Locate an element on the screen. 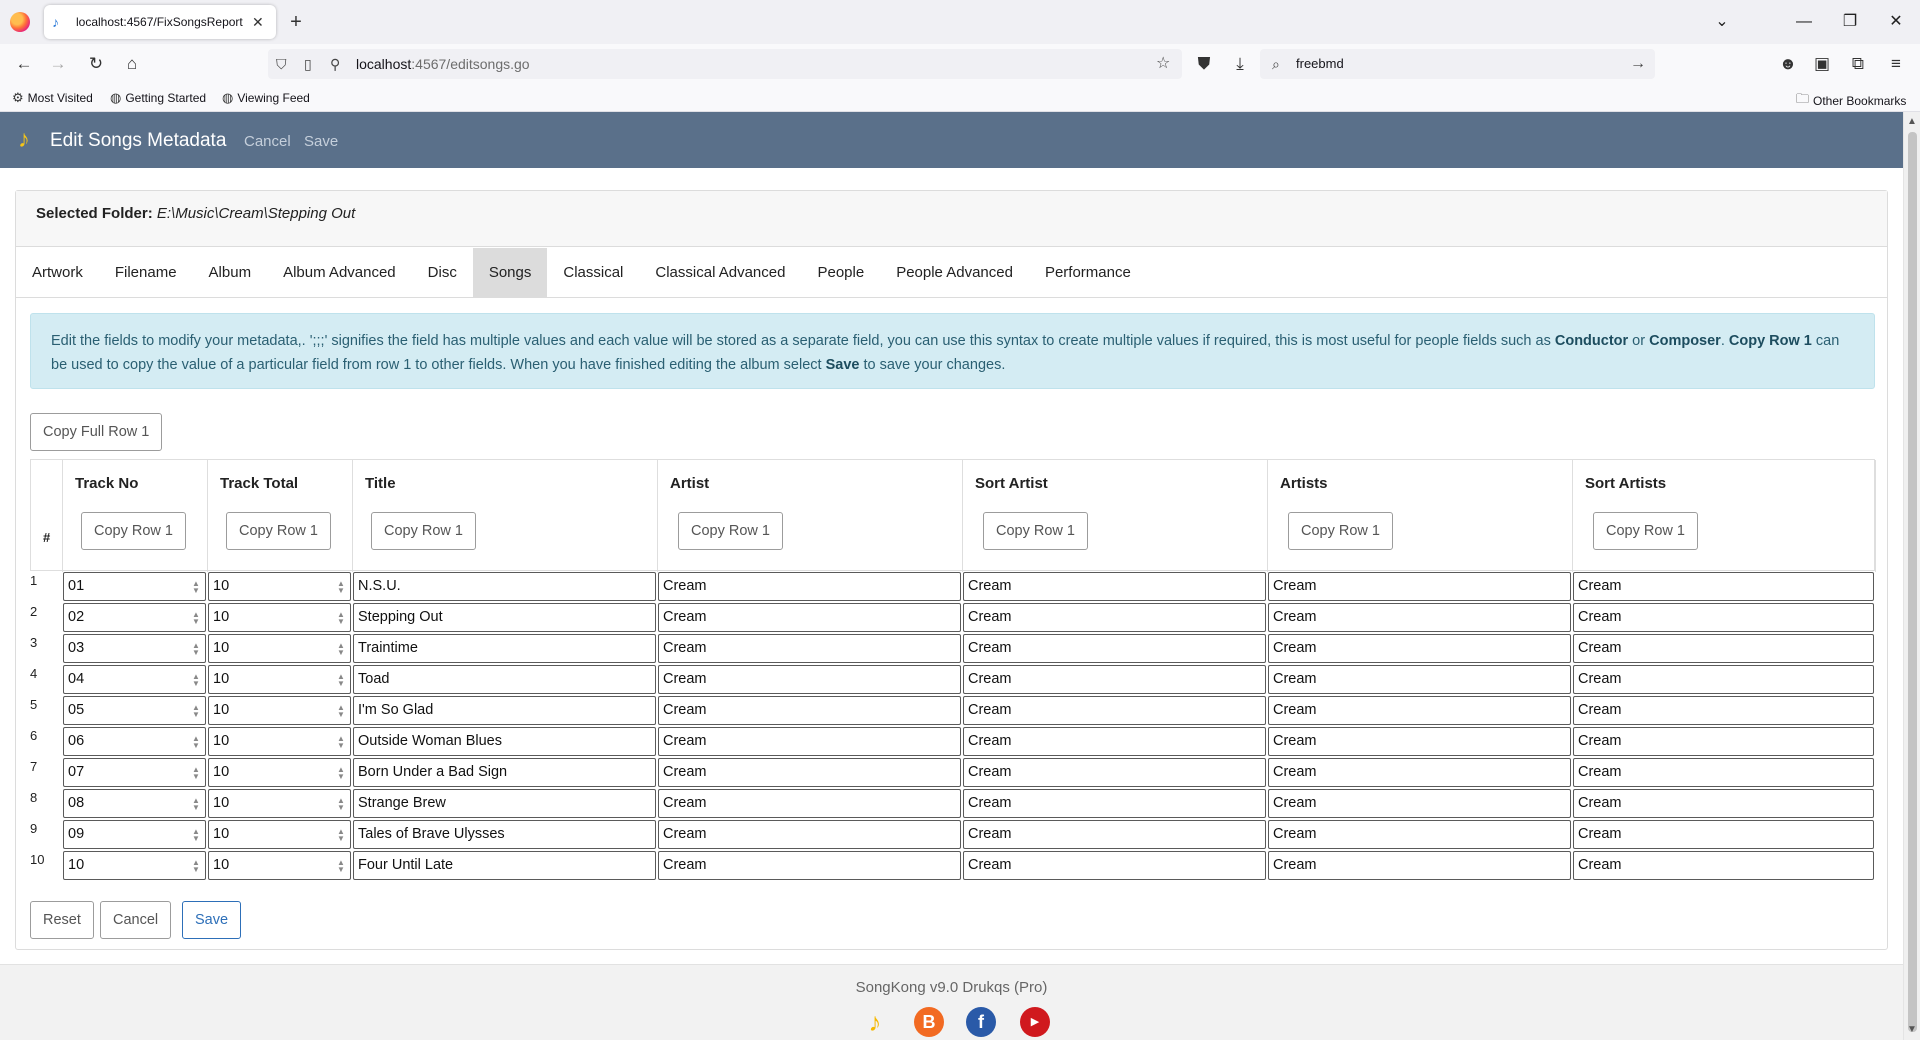  shield-icon: ⛉ is located at coordinates (281, 64).